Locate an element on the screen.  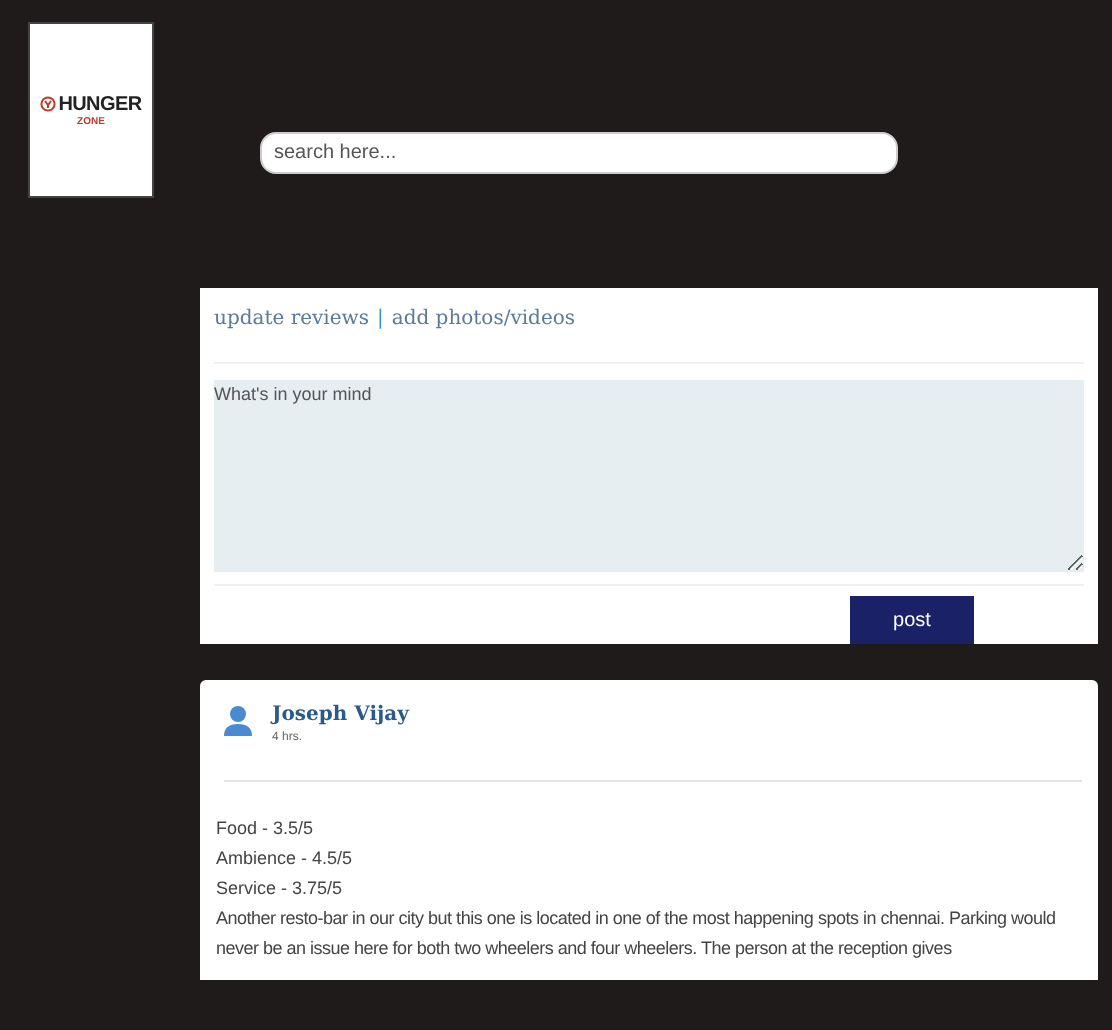
rating-line: Ambience - 4.5/5 is located at coordinates (285, 859).